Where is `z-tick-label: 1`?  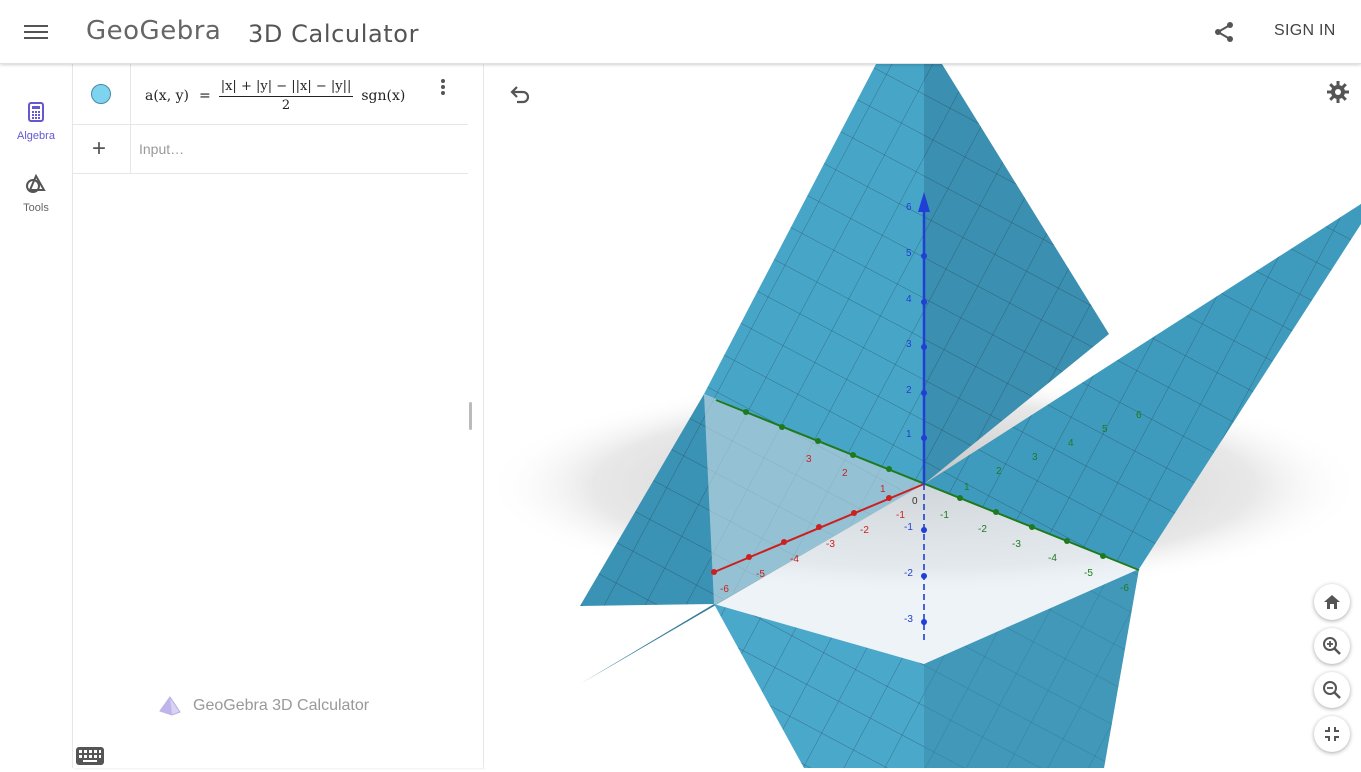 z-tick-label: 1 is located at coordinates (909, 434).